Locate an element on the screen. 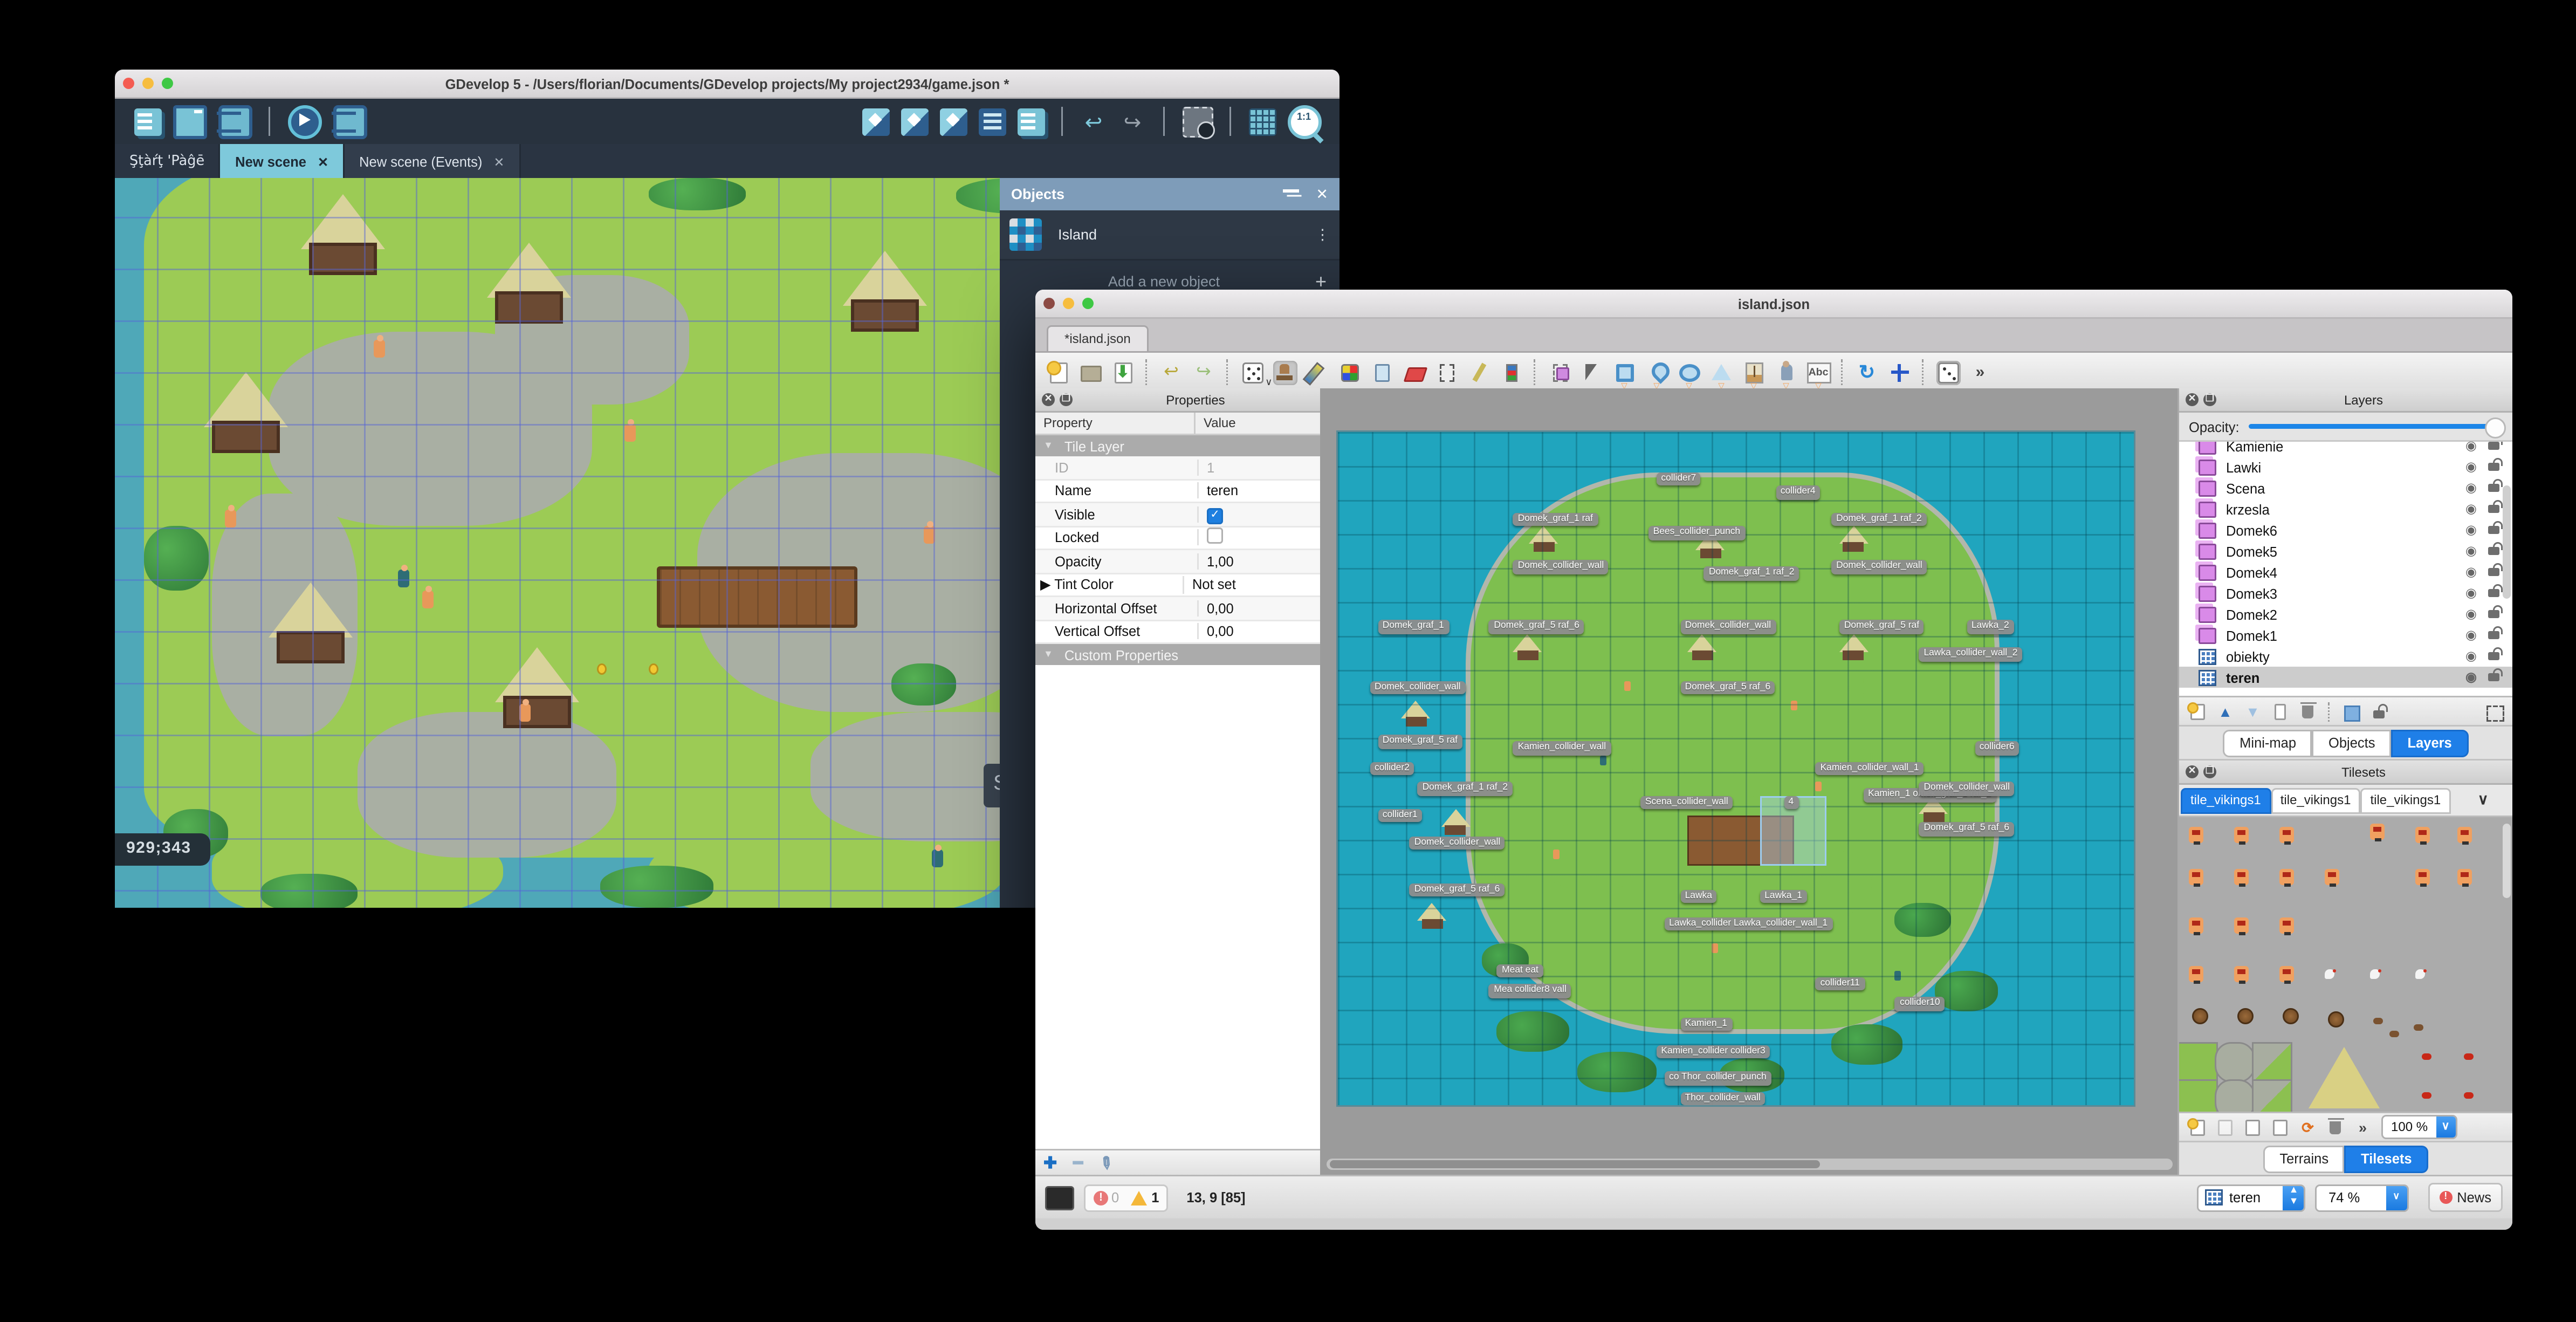 Image resolution: width=2576 pixels, height=1322 pixels. scrollbar-thumb is located at coordinates (1576, 1164).